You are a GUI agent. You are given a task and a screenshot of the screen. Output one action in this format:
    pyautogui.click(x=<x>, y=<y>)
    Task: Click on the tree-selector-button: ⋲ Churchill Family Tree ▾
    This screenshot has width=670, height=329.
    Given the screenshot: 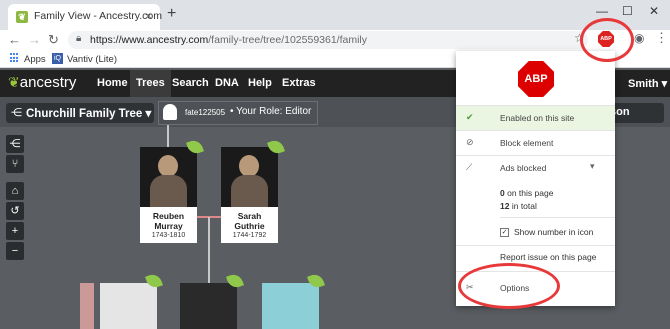 What is the action you would take?
    pyautogui.click(x=80, y=113)
    